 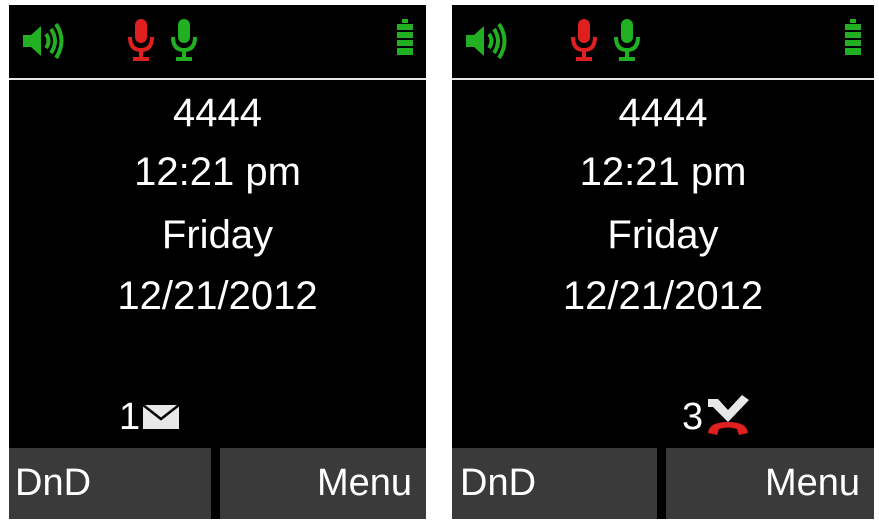 What do you see at coordinates (161, 416) in the screenshot?
I see `envelope-icon` at bounding box center [161, 416].